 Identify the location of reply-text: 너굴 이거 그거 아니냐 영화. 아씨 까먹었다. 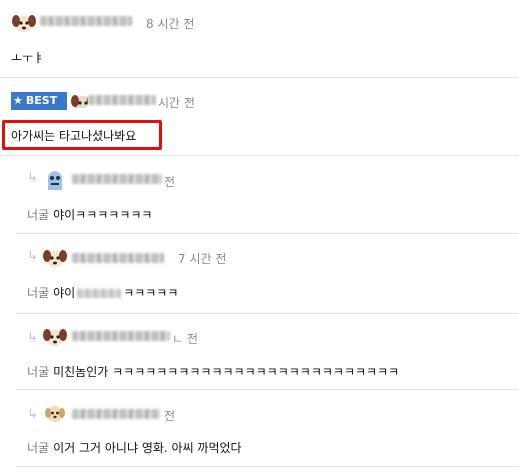
(134, 448).